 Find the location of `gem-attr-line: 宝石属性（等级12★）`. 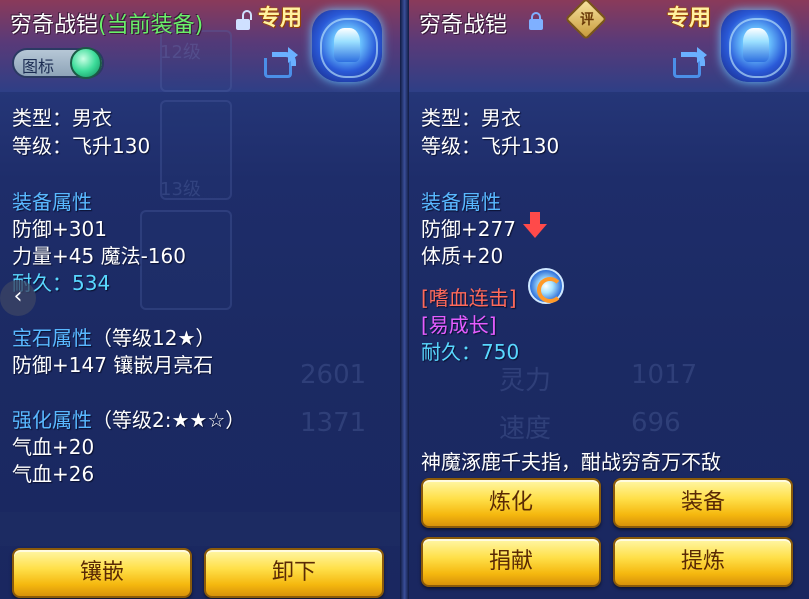

gem-attr-line: 宝石属性（等级12★） is located at coordinates (113, 336).